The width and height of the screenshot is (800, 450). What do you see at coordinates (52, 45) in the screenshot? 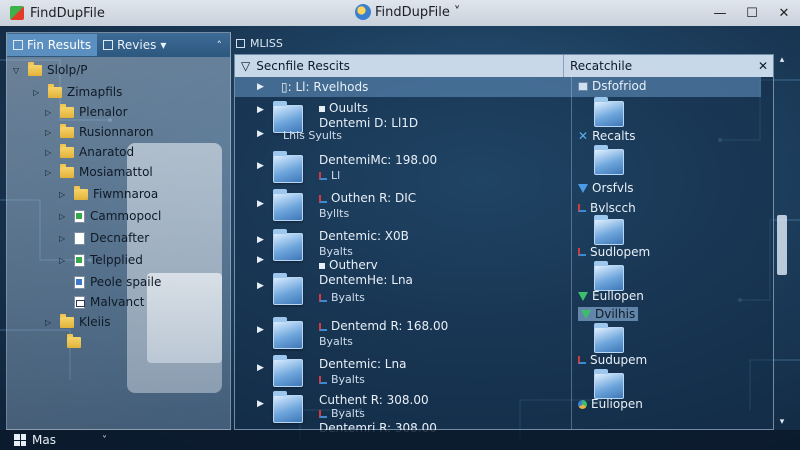
I see `tab-find-results: Fin Results` at bounding box center [52, 45].